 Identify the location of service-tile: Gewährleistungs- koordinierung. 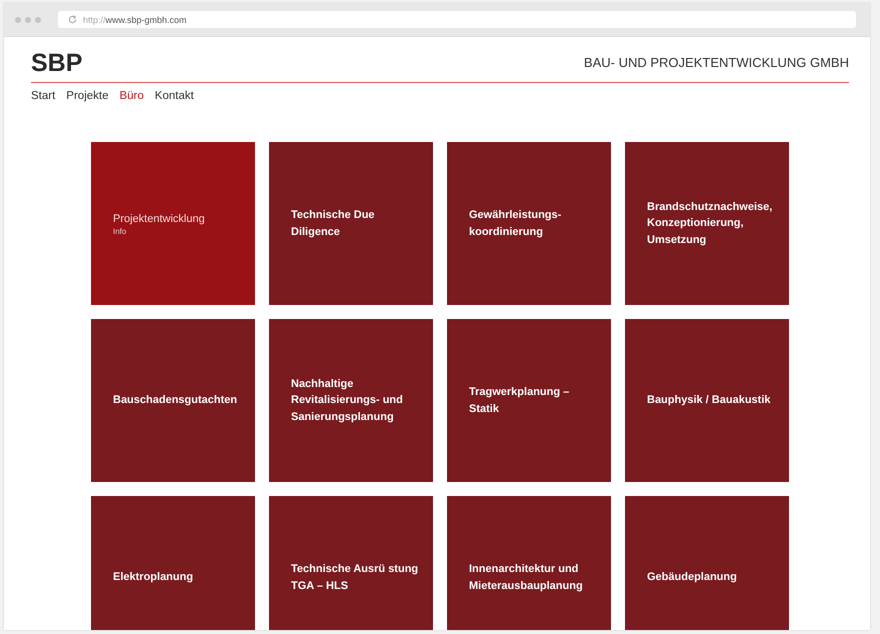
(529, 223).